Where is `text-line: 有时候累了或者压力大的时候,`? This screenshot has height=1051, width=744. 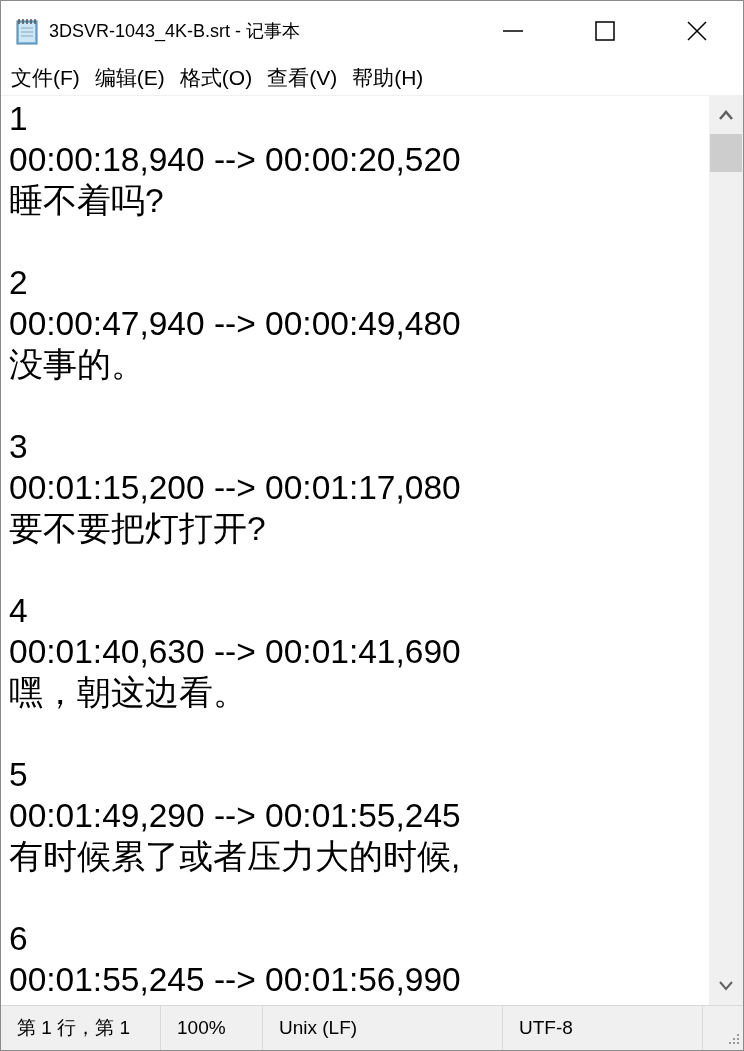
text-line: 有时候累了或者压力大的时候, is located at coordinates (235, 857).